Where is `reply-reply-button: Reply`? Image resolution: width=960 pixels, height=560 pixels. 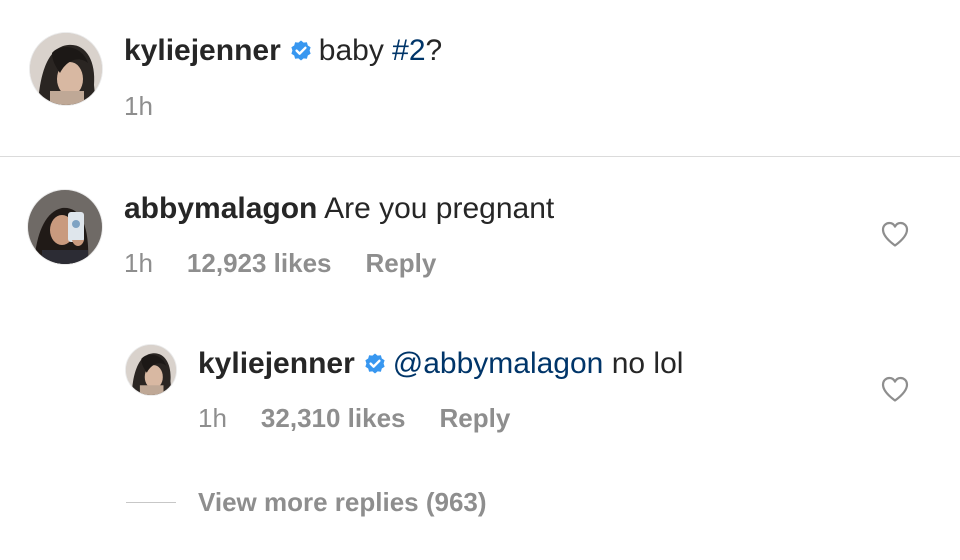 reply-reply-button: Reply is located at coordinates (475, 418).